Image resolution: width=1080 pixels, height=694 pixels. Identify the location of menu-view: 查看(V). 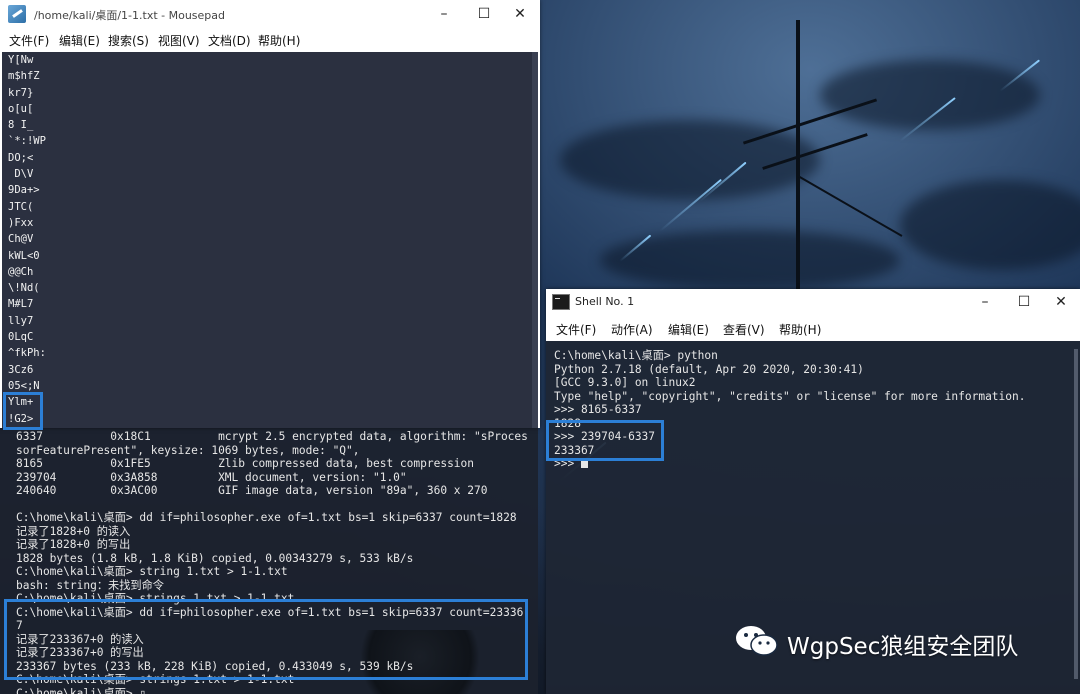
(744, 329).